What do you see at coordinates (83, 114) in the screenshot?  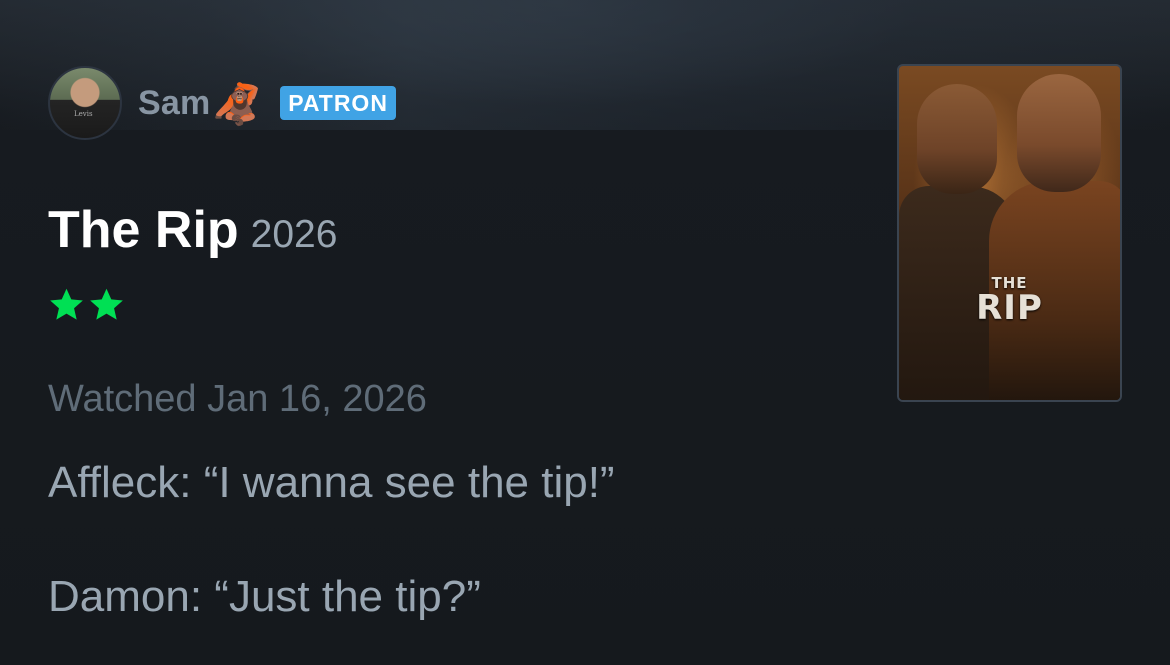 I see `avatar-shirt-text: Levis` at bounding box center [83, 114].